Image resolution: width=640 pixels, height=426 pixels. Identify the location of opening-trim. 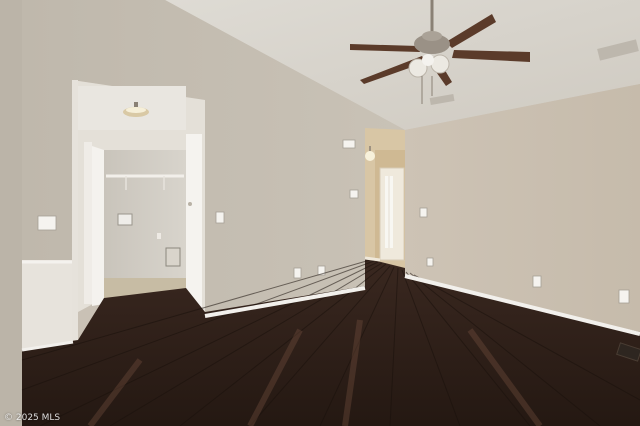
(75, 210).